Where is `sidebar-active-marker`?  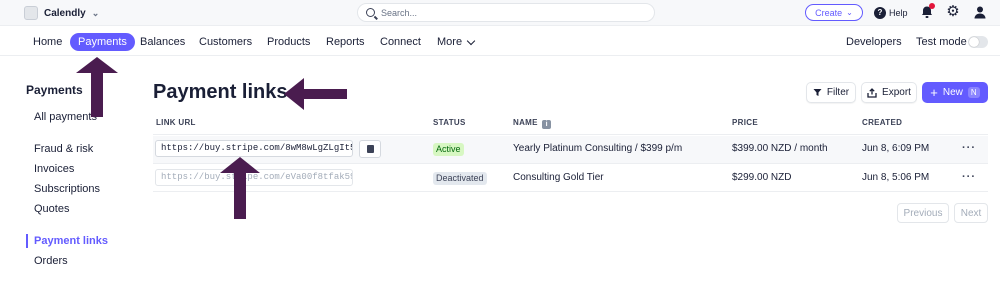 sidebar-active-marker is located at coordinates (27, 241).